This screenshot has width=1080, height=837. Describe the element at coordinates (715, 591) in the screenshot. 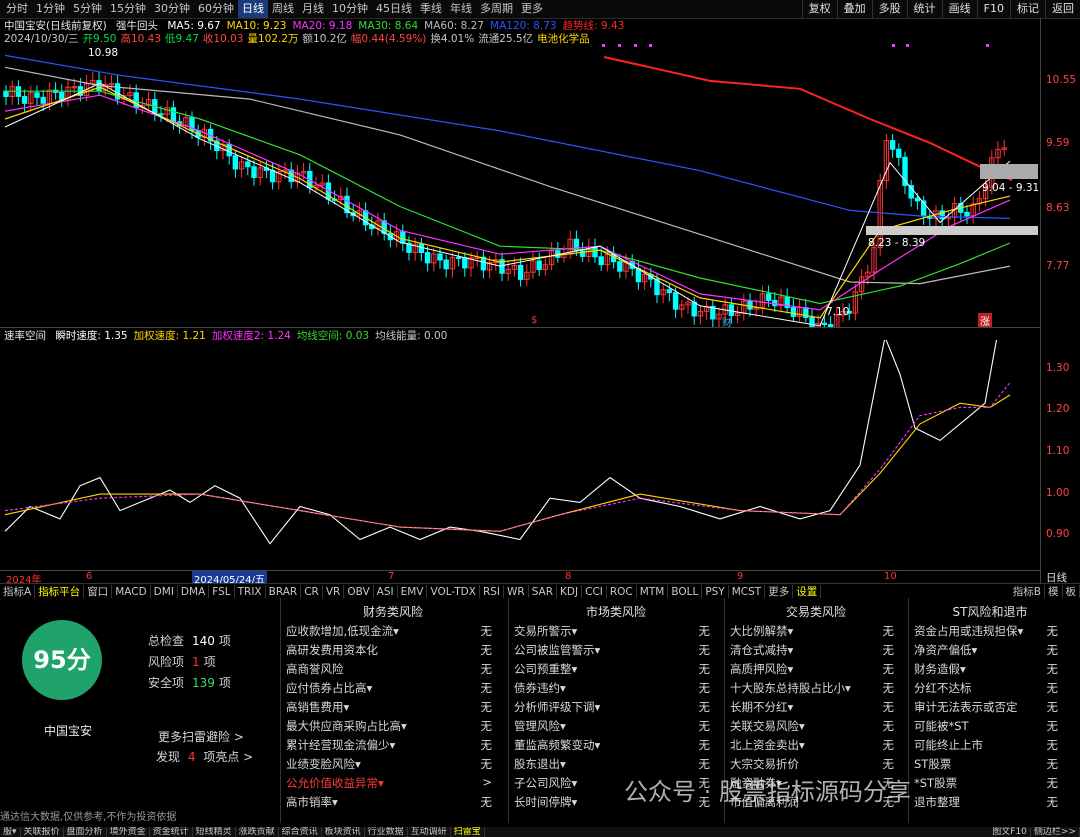

I see `indicator-tab-23: PSY` at that location.